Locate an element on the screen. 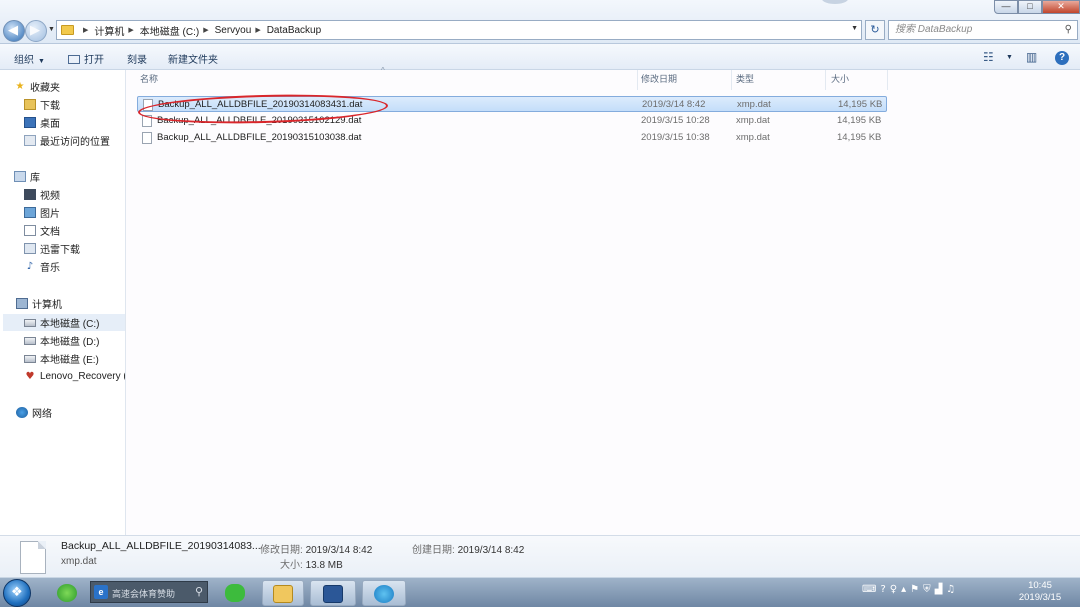  nav-videos: 视频 is located at coordinates (86, 194).